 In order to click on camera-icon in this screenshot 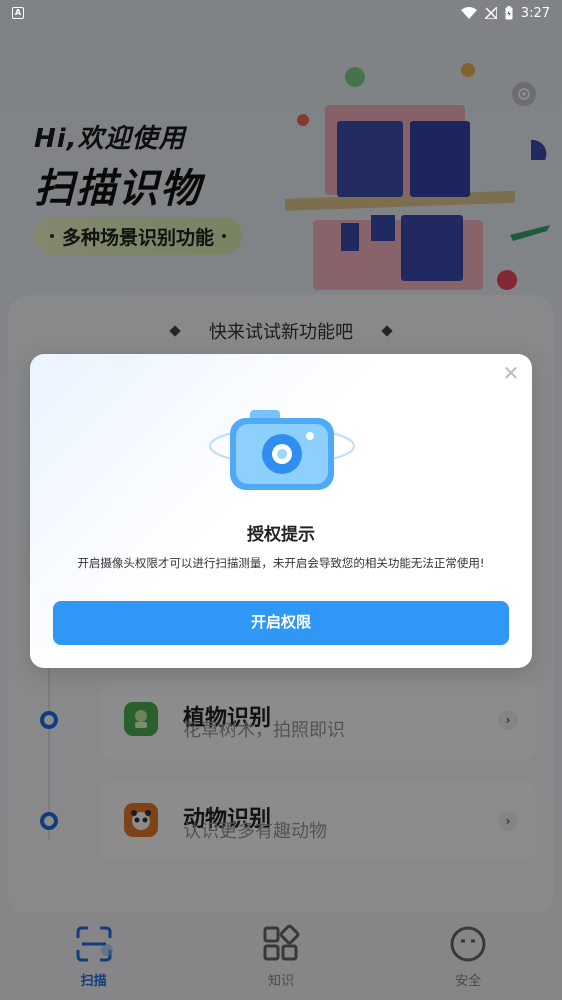, I will do `click(282, 444)`.